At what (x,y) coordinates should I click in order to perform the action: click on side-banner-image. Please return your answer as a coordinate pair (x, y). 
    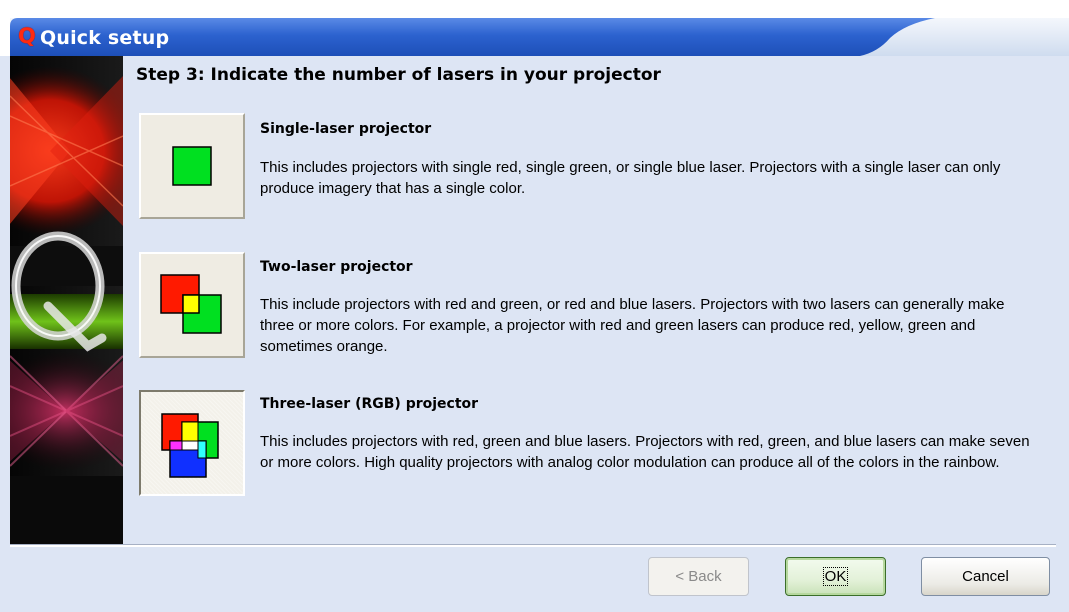
    Looking at the image, I should click on (66, 300).